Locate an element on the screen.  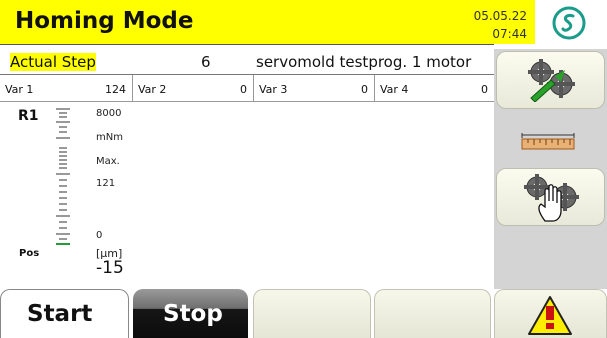
var-label: Var 2 is located at coordinates (152, 89).